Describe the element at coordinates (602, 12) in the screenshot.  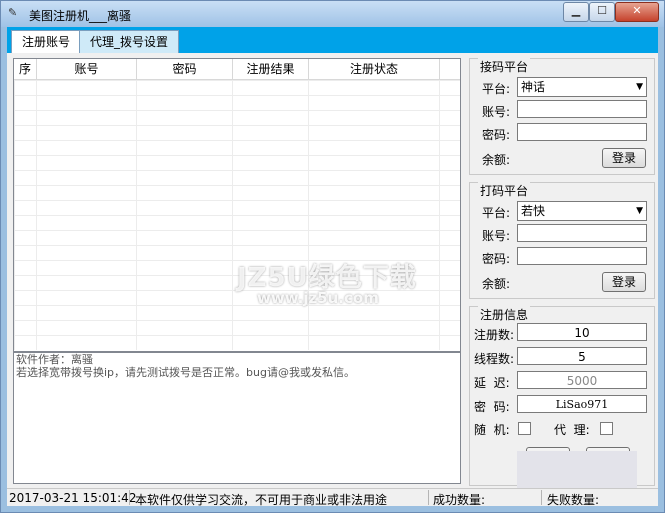
I see `maximize-button: ☐` at that location.